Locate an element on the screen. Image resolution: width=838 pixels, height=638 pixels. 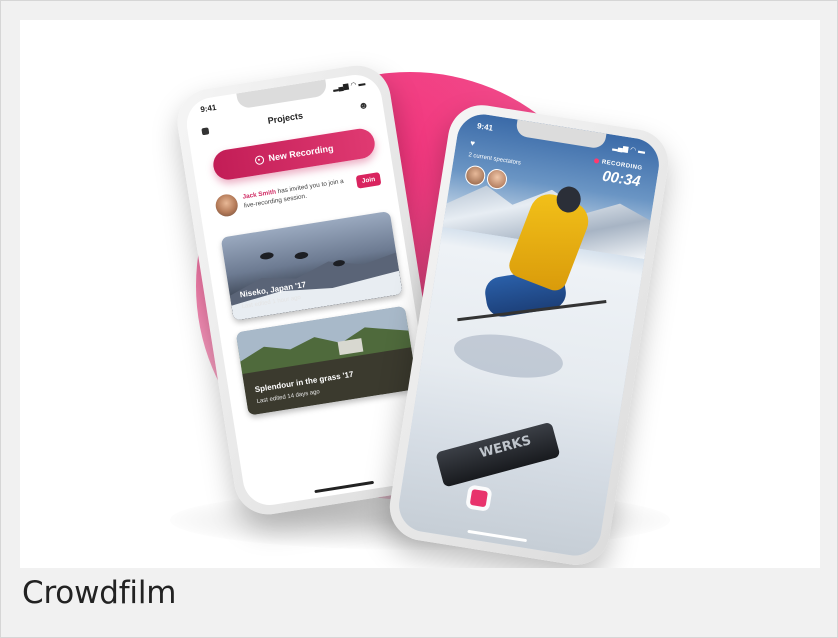
skier-shadow is located at coordinates (508, 356).